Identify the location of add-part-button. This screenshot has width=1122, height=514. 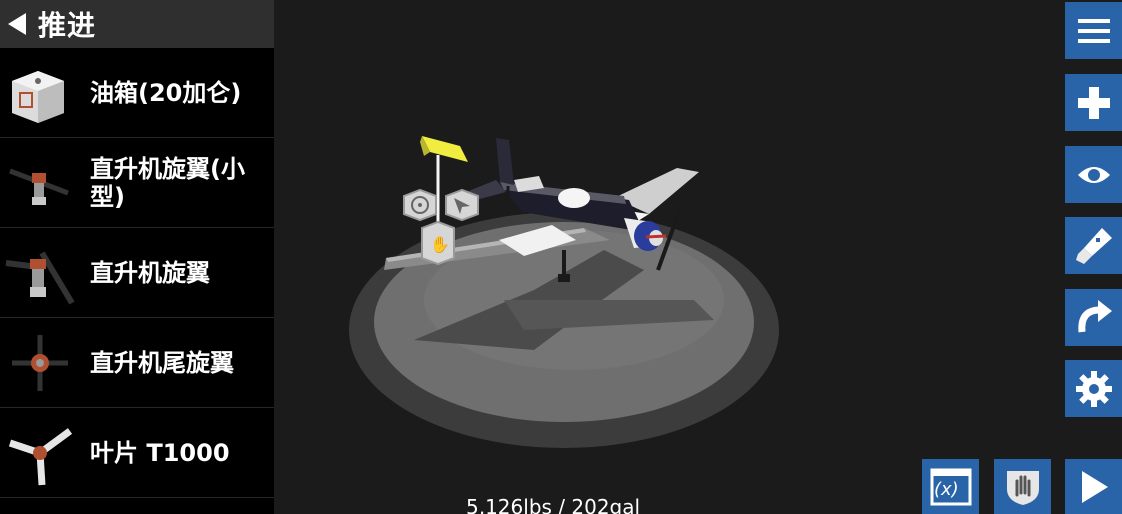
(1093, 102).